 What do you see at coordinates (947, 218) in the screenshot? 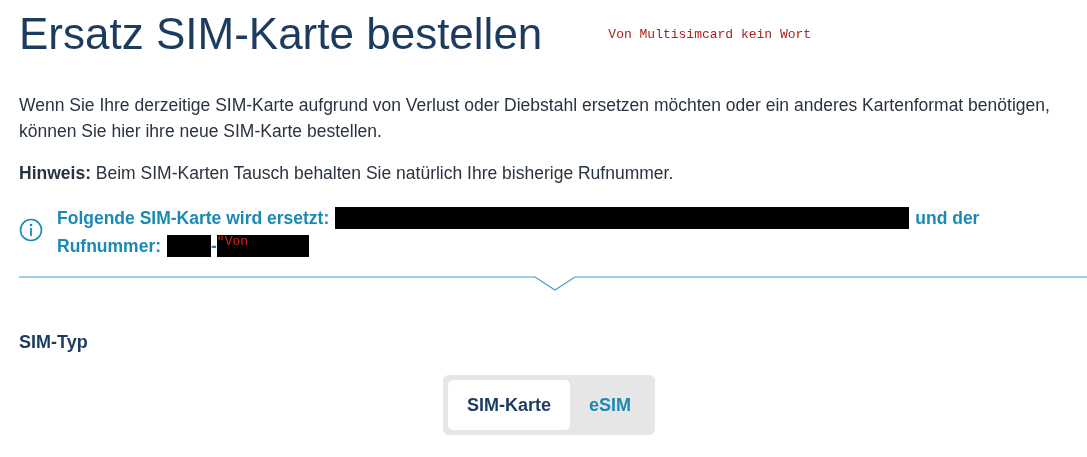
I see `info-text: und der` at bounding box center [947, 218].